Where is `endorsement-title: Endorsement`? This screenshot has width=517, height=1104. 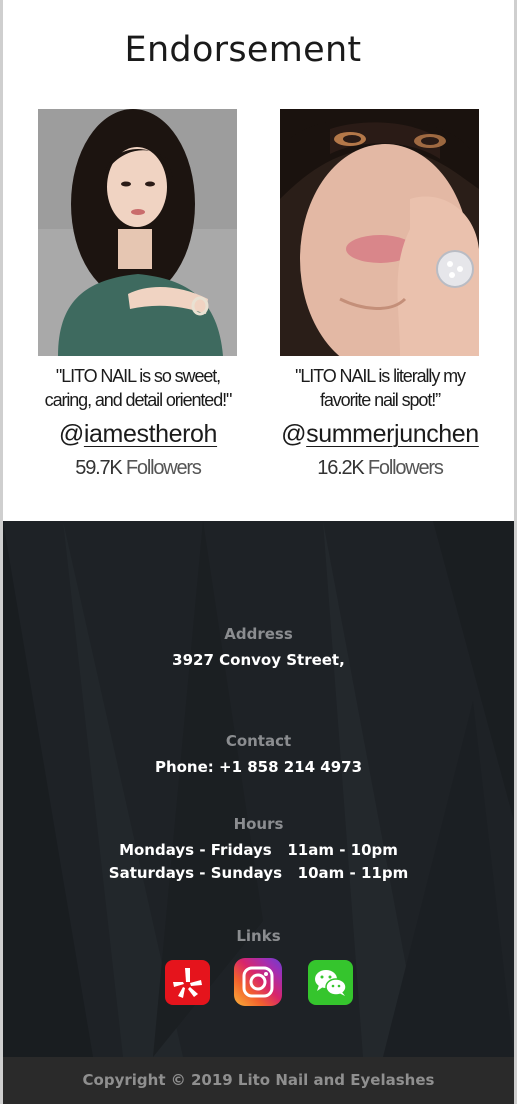 endorsement-title: Endorsement is located at coordinates (243, 50).